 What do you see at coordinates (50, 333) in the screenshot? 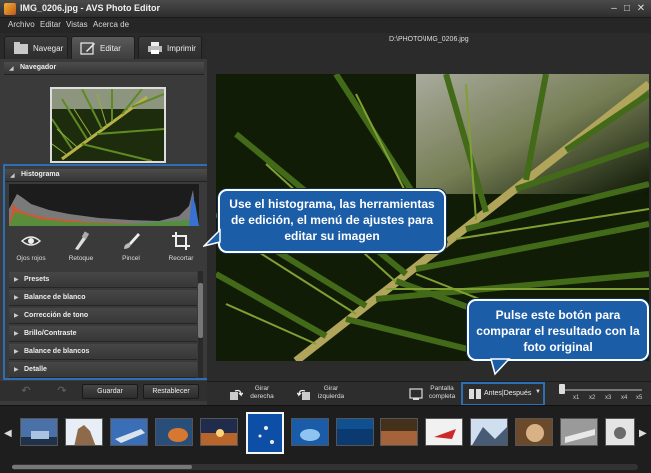
I see `adjust-brightness-label: Brillo/Contraste` at bounding box center [50, 333].